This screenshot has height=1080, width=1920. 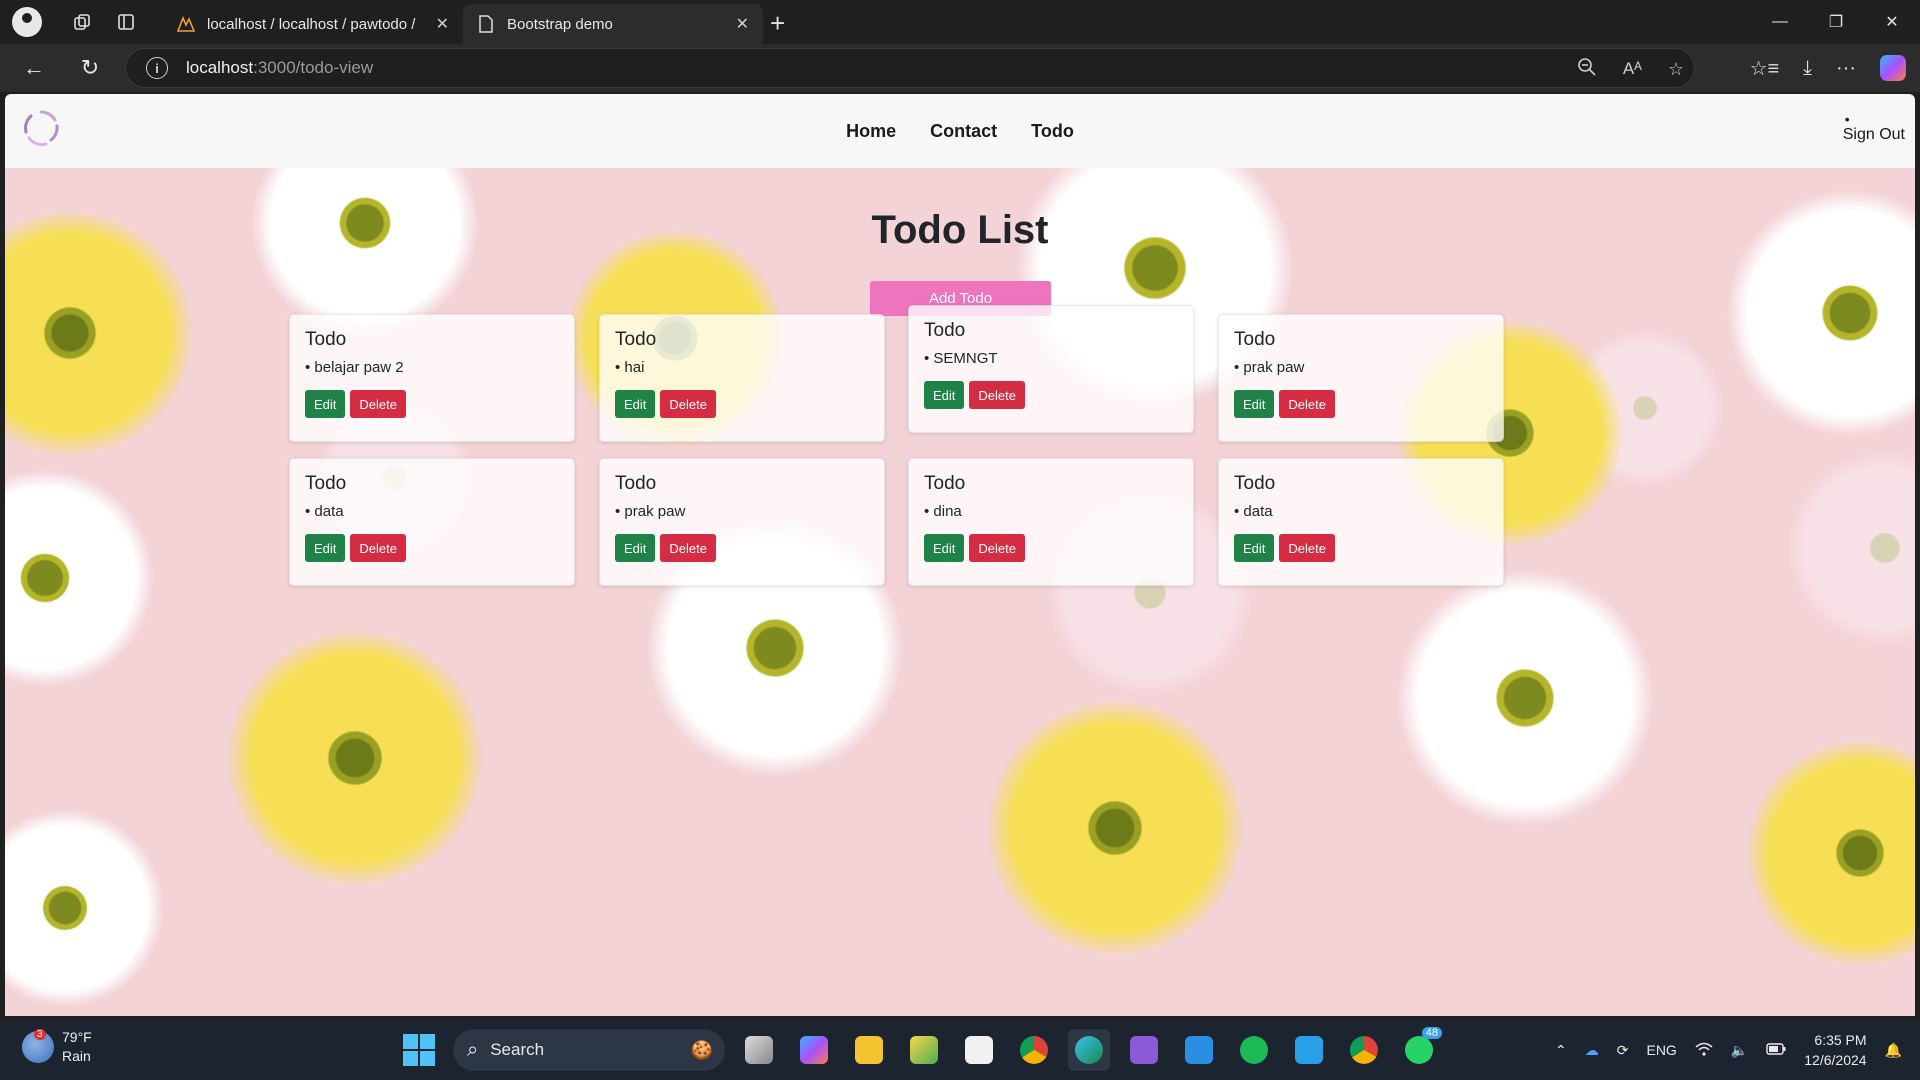 I want to click on restore-icon: ❐, so click(x=1836, y=22).